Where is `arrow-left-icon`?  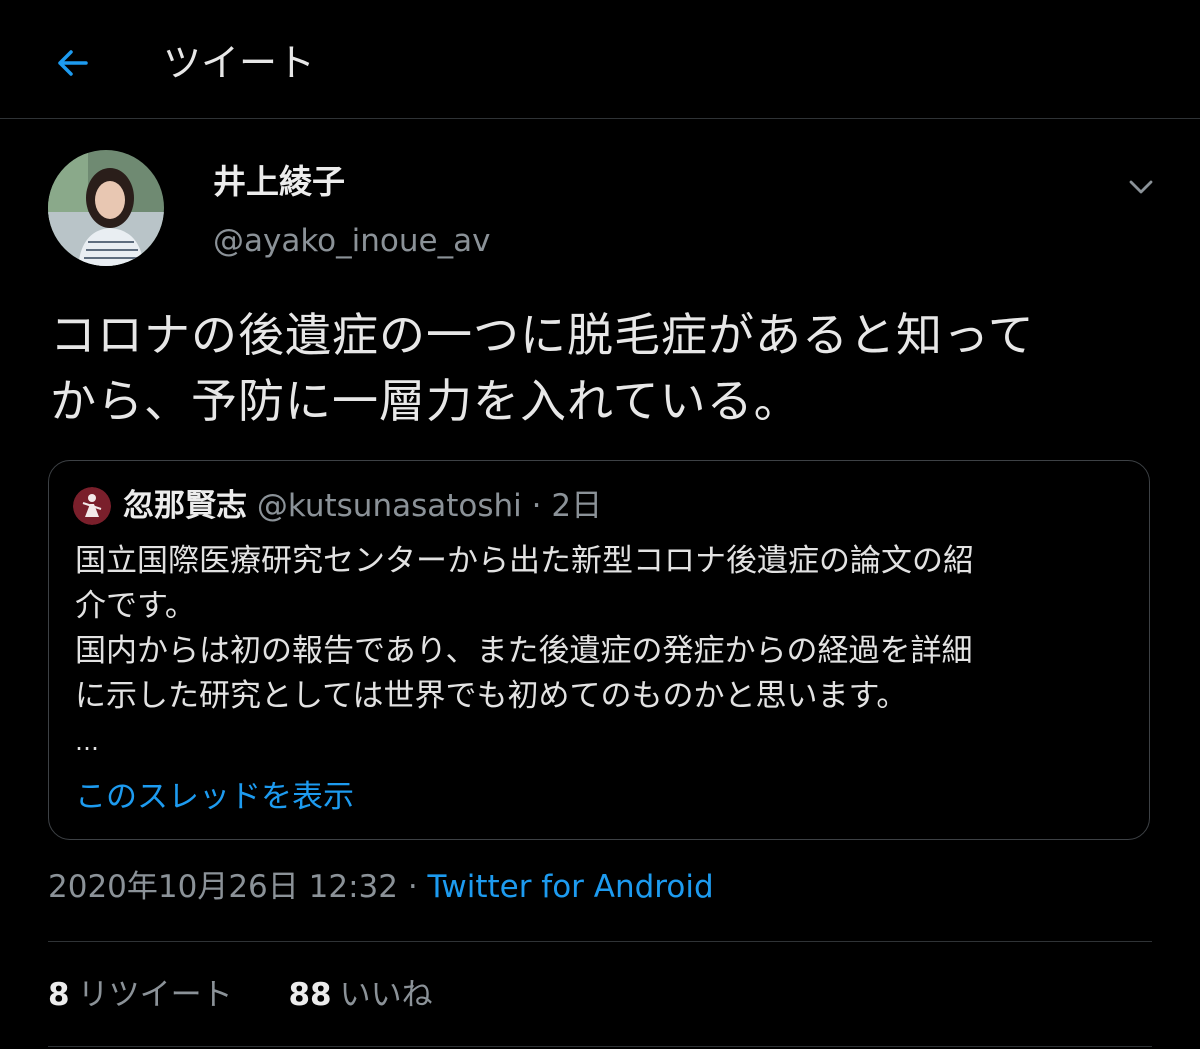 arrow-left-icon is located at coordinates (73, 63).